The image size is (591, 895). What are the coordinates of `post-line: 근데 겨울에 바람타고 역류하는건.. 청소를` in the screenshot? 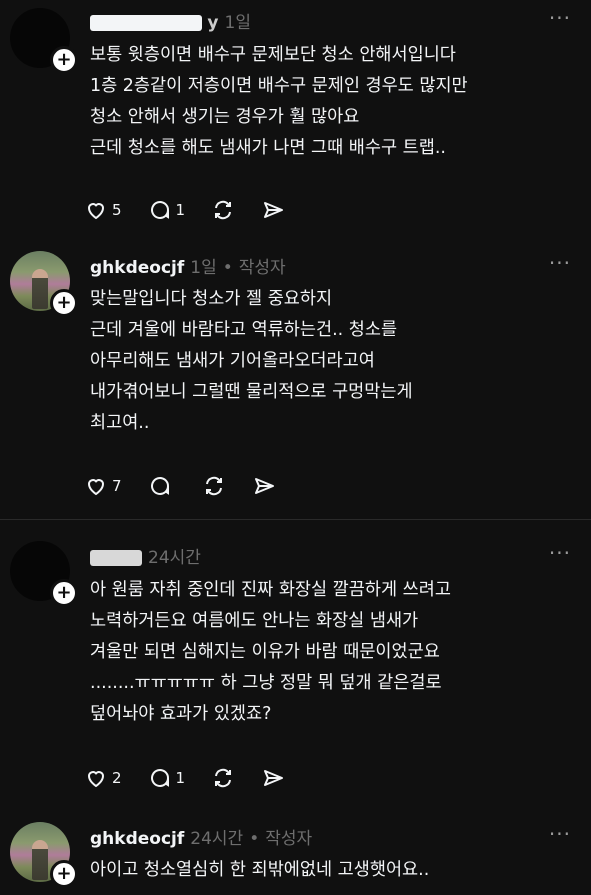 It's located at (244, 330).